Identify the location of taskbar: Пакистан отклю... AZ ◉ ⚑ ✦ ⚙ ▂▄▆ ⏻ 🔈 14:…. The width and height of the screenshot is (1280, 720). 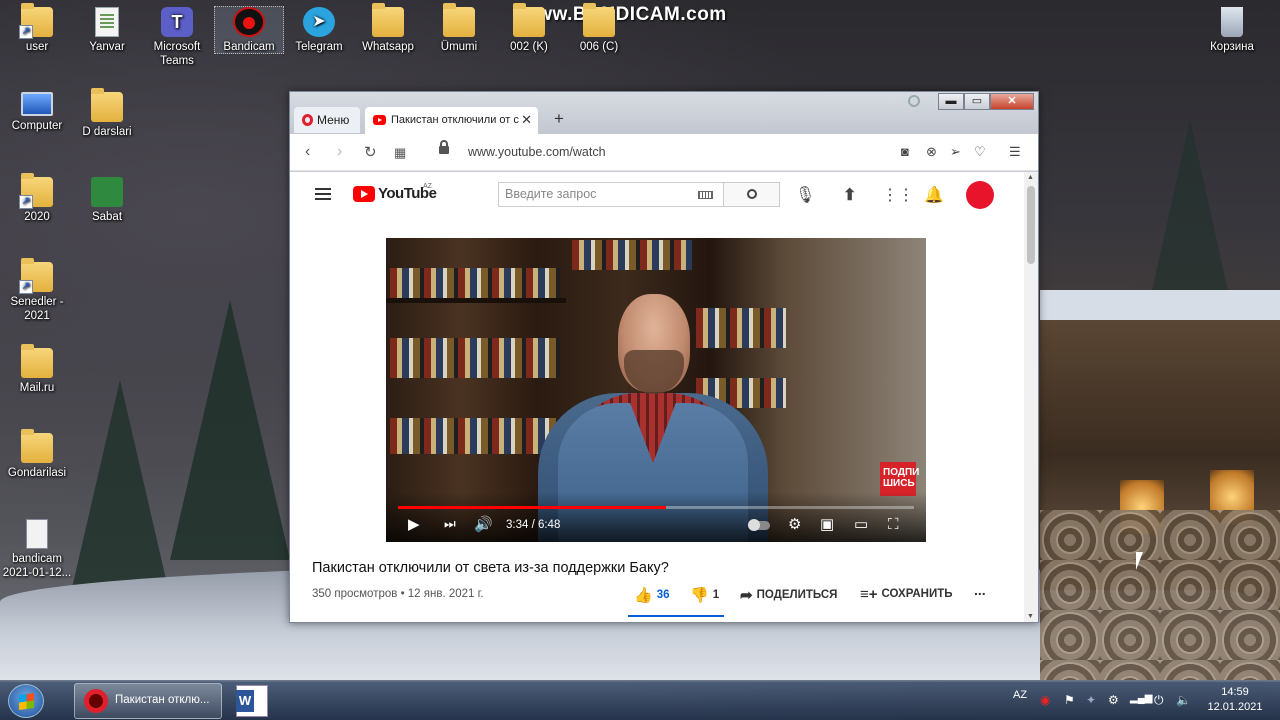
(640, 700).